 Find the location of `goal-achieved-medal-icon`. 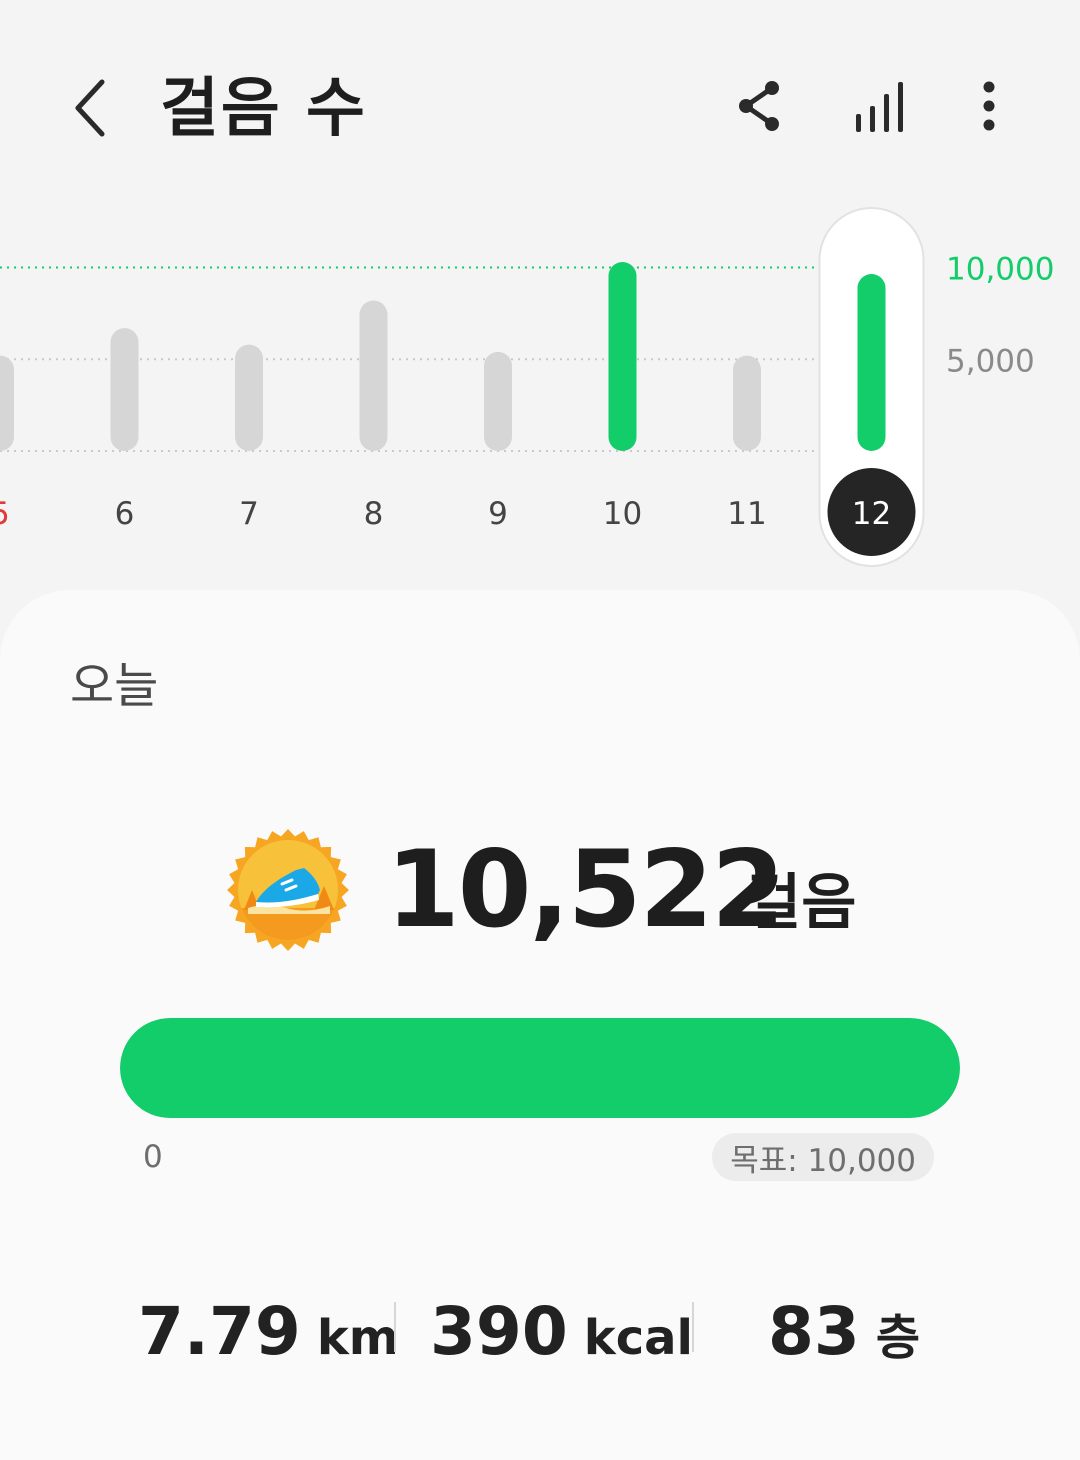

goal-achieved-medal-icon is located at coordinates (288, 890).